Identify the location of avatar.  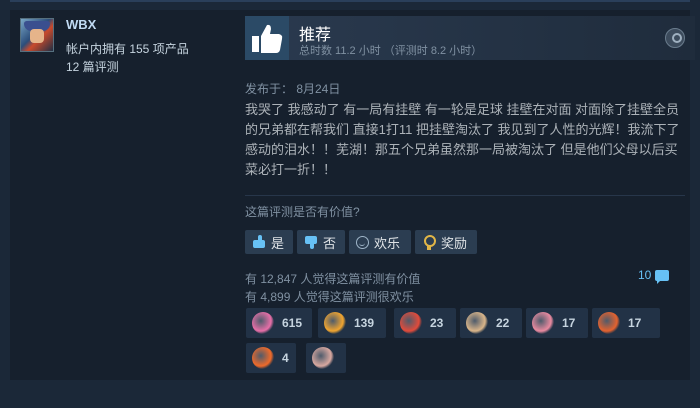
(37, 35).